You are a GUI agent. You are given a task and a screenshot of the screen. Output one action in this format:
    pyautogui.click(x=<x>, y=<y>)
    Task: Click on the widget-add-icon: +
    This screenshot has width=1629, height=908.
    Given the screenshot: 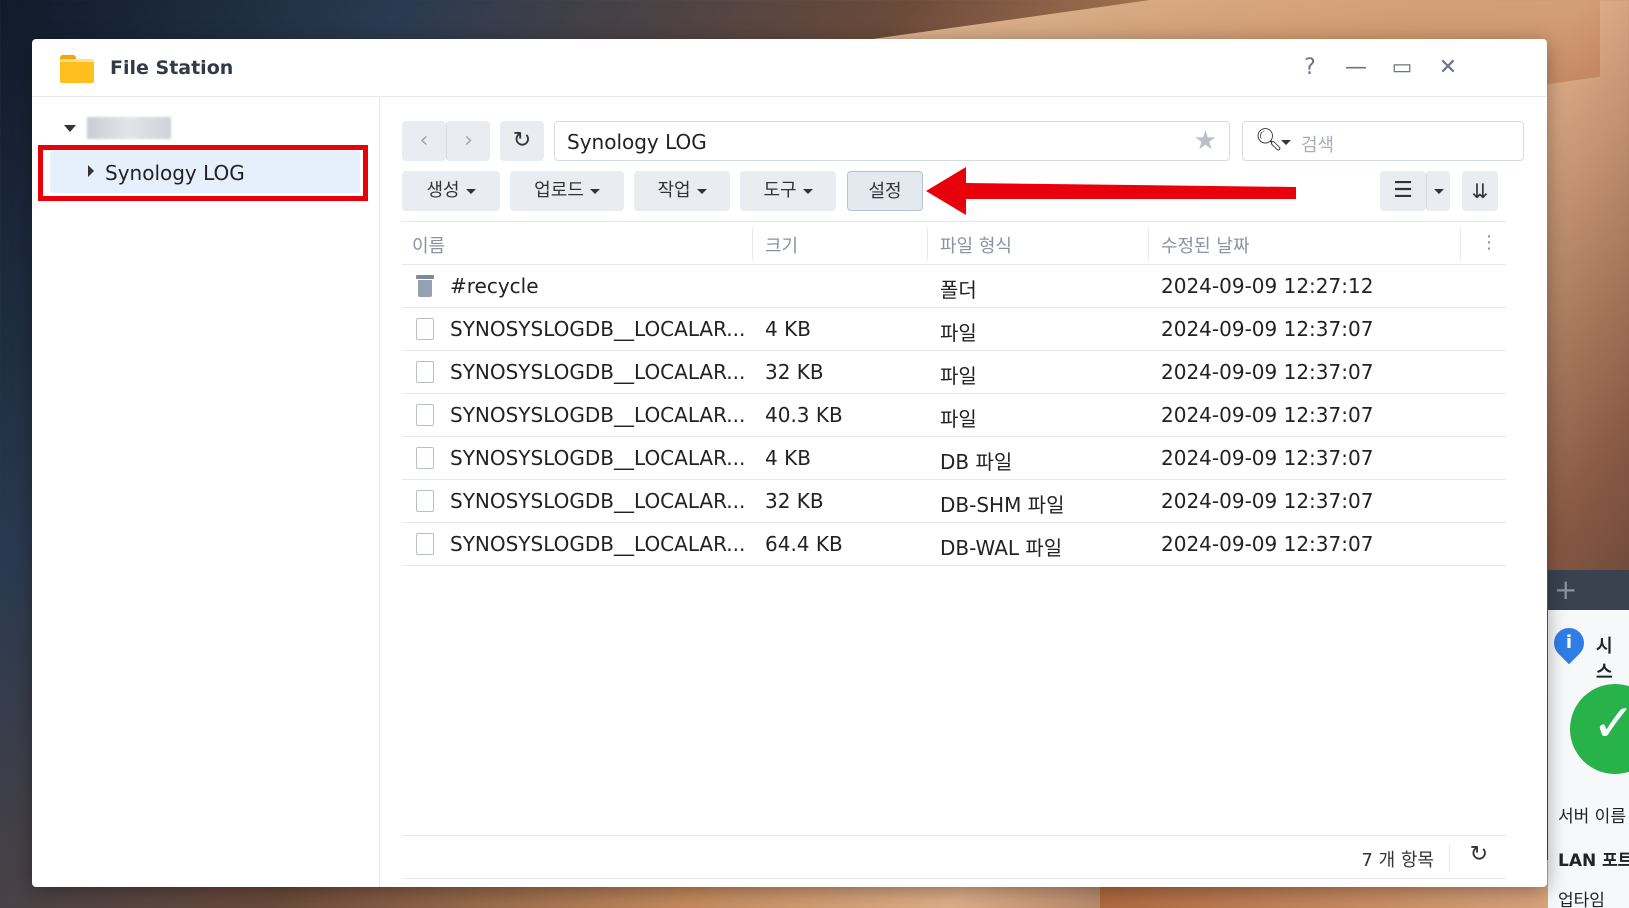 What is the action you would take?
    pyautogui.click(x=1588, y=590)
    